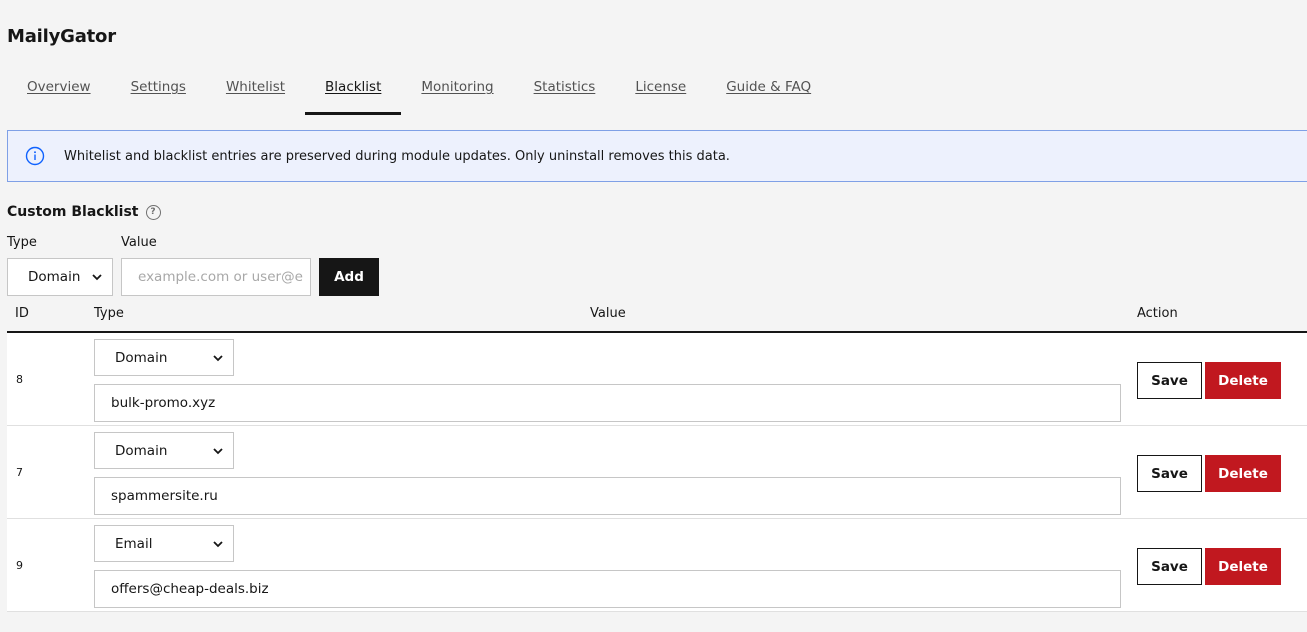 The image size is (1307, 632). What do you see at coordinates (607, 589) in the screenshot?
I see `row-value-input: offers@cheap-deals.biz` at bounding box center [607, 589].